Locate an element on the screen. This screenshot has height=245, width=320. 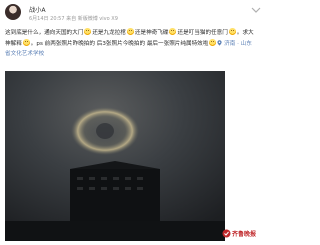
avatar is located at coordinates (13, 12).